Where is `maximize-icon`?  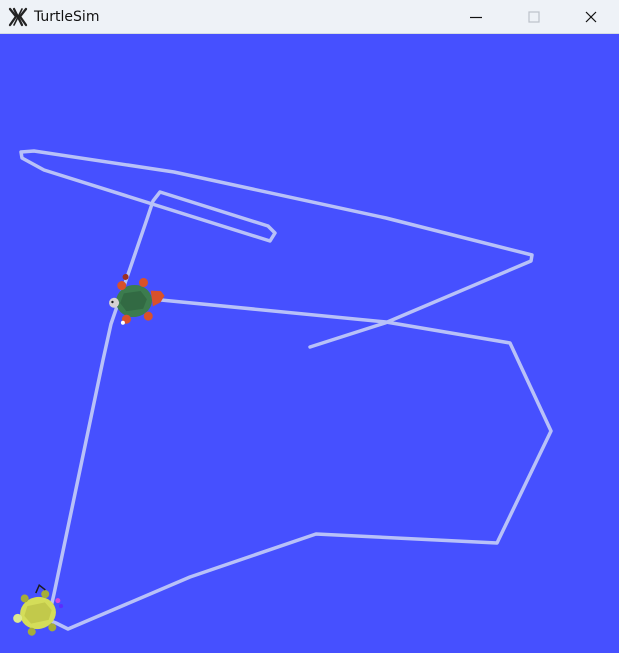 maximize-icon is located at coordinates (534, 17).